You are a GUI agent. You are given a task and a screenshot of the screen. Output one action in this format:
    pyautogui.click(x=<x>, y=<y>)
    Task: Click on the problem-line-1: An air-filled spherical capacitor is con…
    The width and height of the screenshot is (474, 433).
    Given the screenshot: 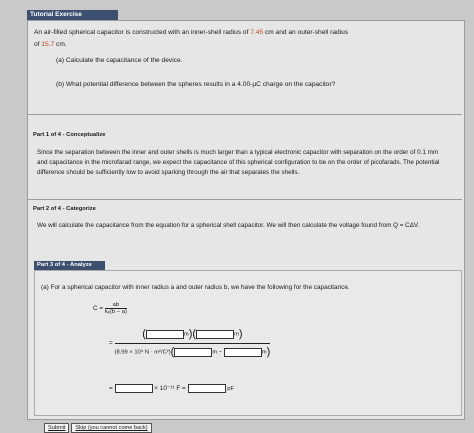 What is the action you would take?
    pyautogui.click(x=244, y=33)
    